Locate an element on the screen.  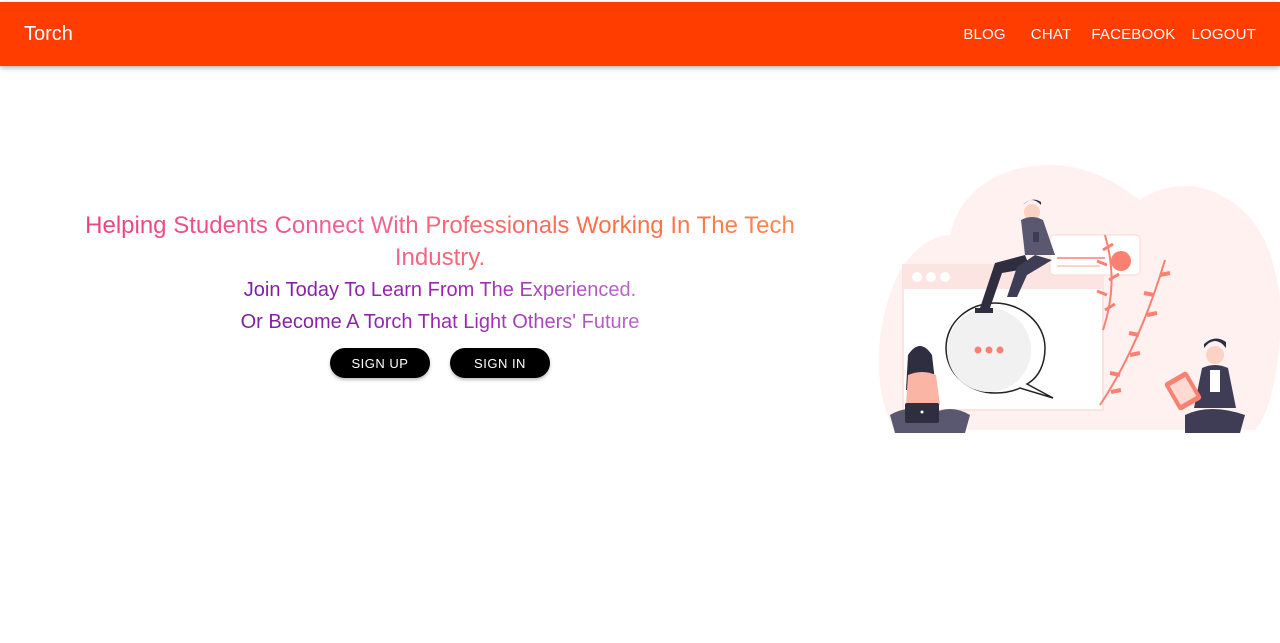
signup-button: SIGN UP is located at coordinates (380, 363).